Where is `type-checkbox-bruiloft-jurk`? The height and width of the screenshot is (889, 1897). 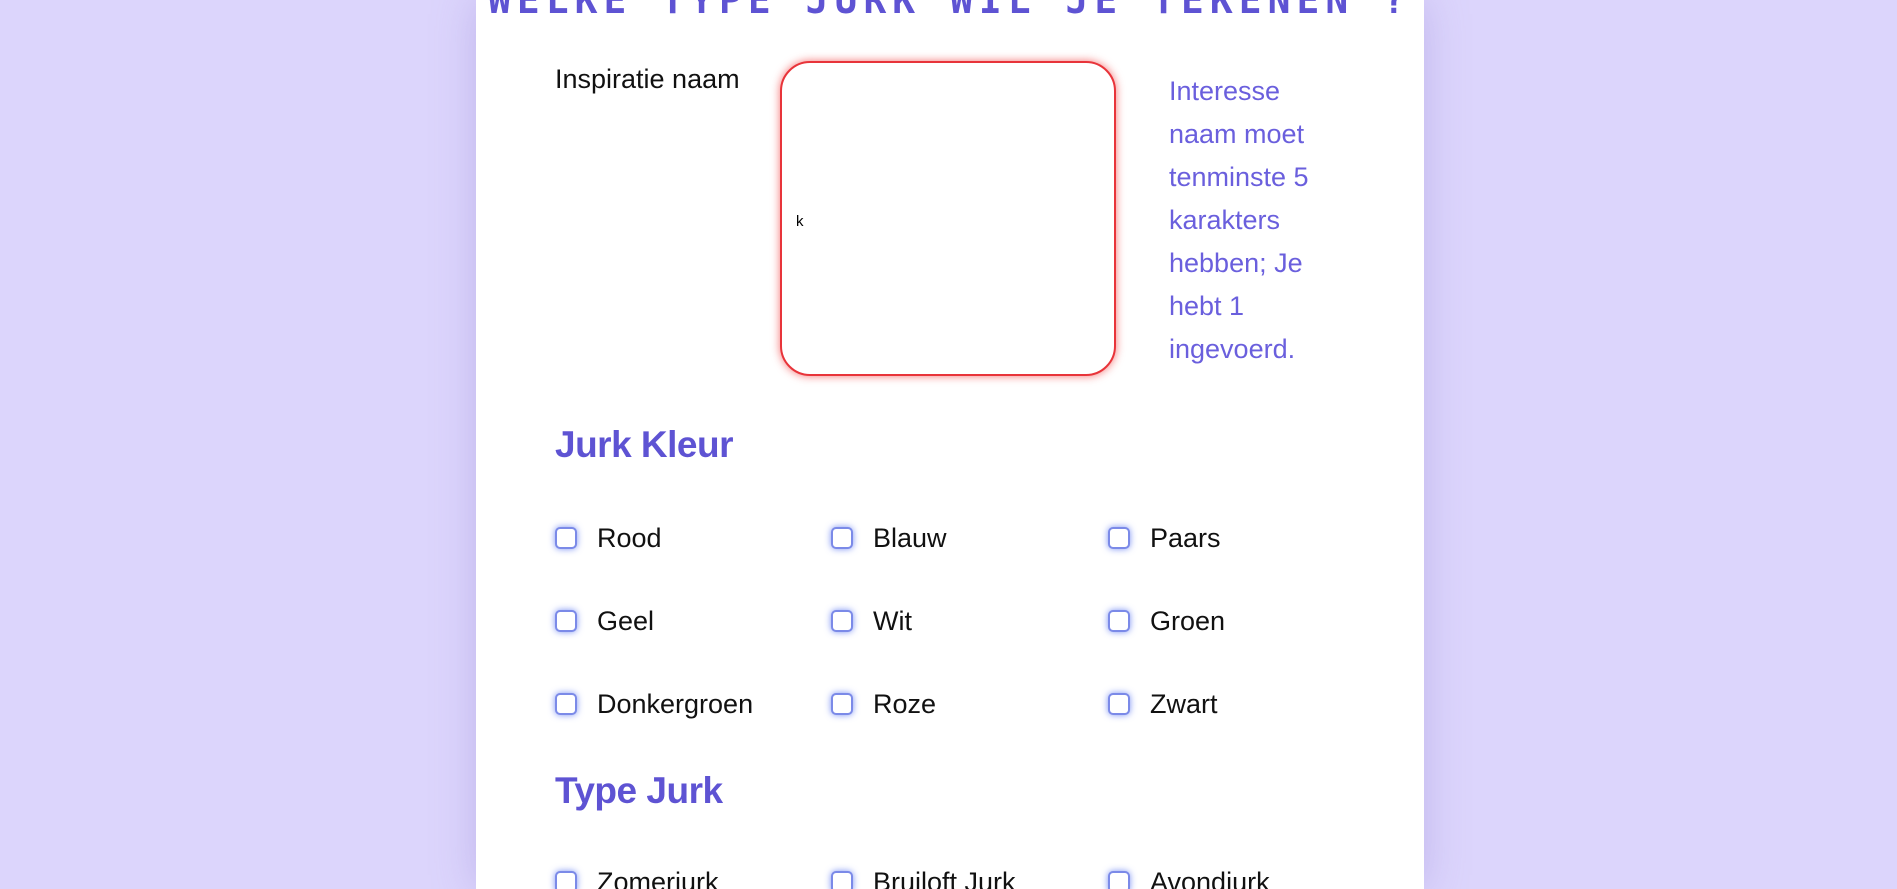 type-checkbox-bruiloft-jurk is located at coordinates (842, 880).